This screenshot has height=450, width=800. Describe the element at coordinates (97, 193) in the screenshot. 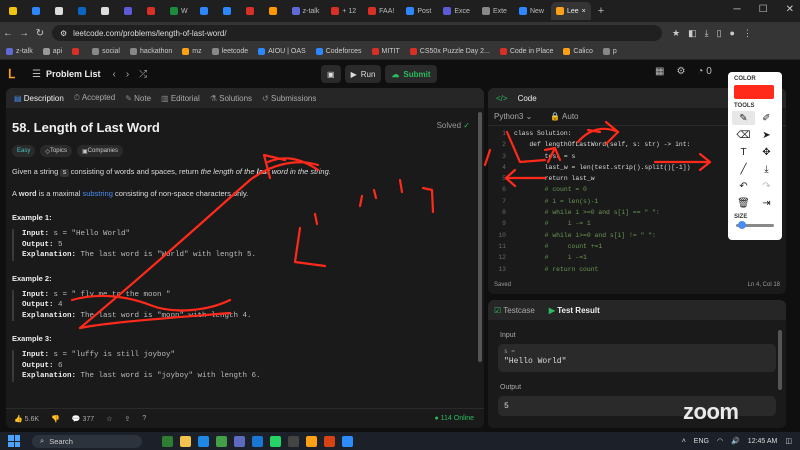

I see `substring-link: substring` at that location.